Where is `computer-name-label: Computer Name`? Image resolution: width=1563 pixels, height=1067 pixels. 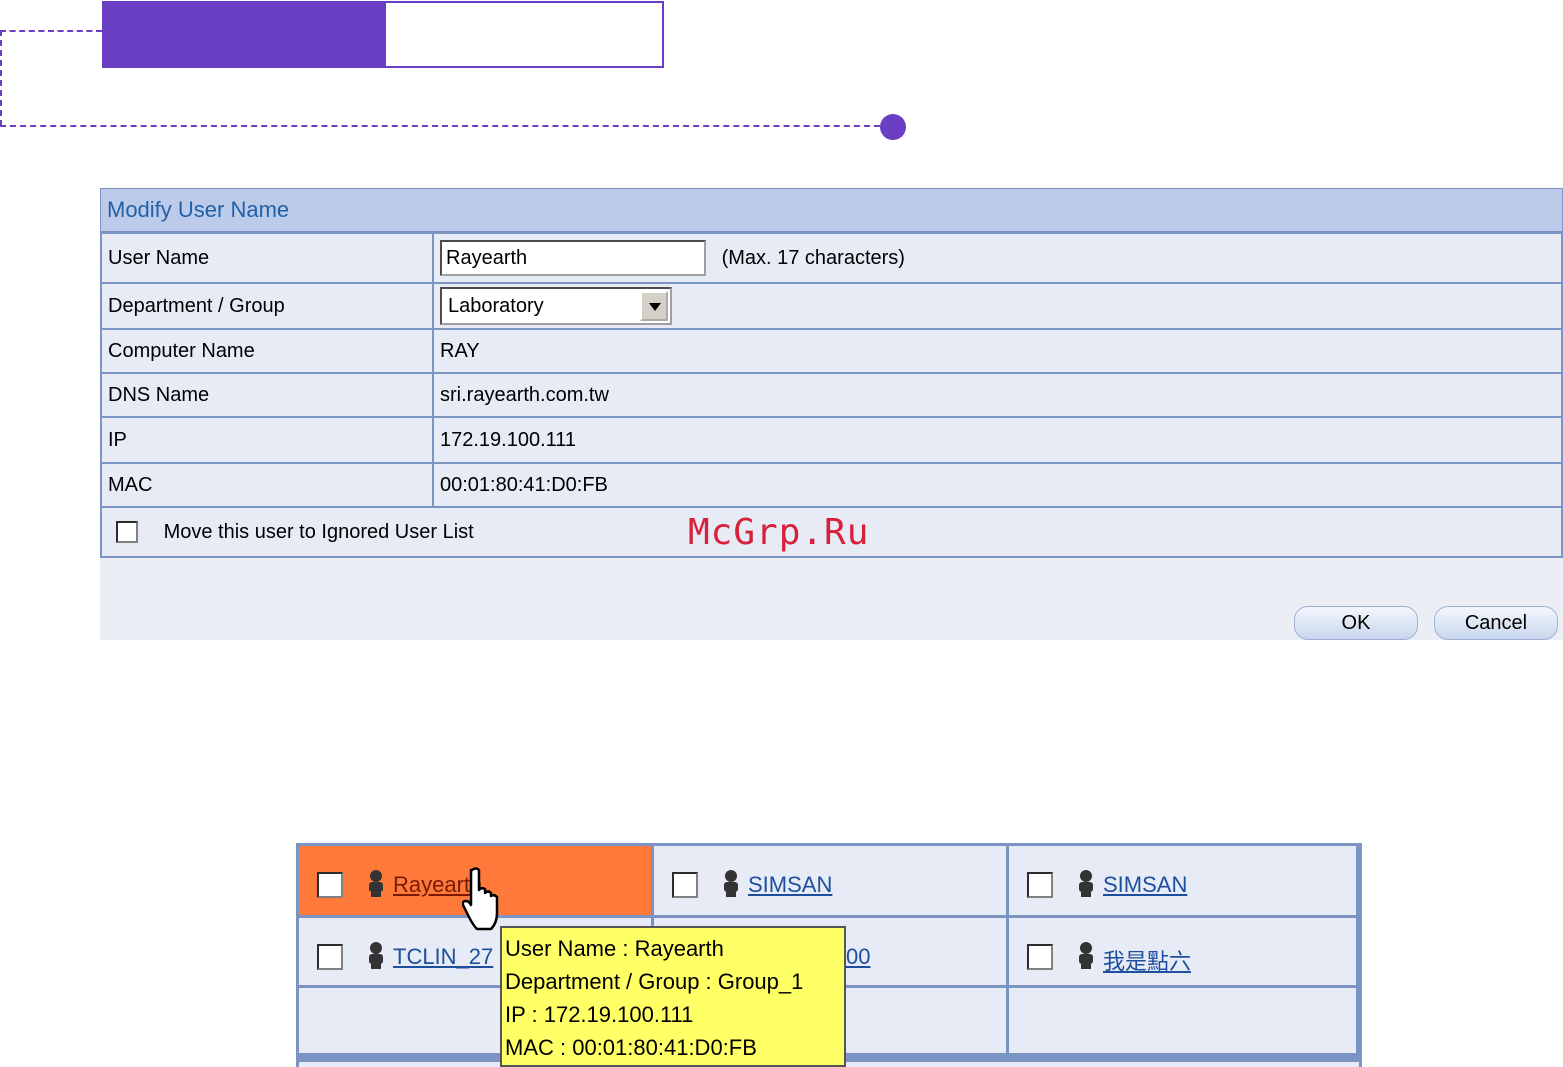 computer-name-label: Computer Name is located at coordinates (267, 351).